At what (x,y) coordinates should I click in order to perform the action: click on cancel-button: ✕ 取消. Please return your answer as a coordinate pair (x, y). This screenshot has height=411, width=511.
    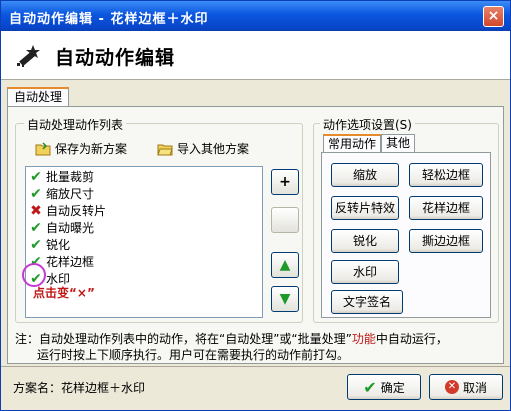
    Looking at the image, I should click on (466, 387).